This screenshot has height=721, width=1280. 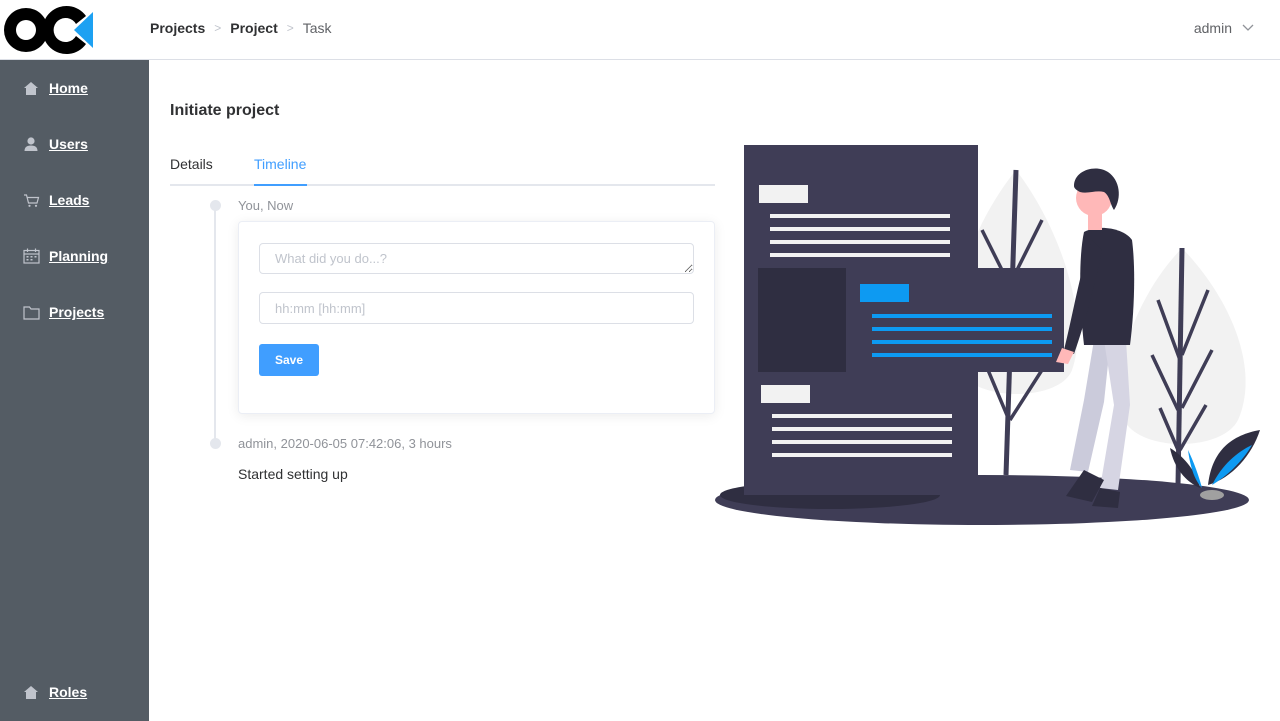 What do you see at coordinates (215, 324) in the screenshot?
I see `timeline-line` at bounding box center [215, 324].